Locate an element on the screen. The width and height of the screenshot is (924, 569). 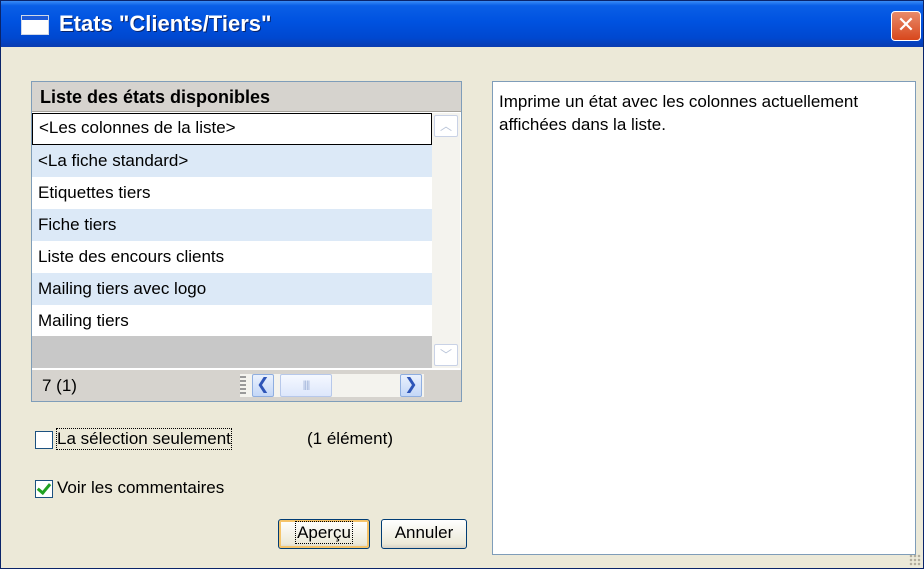
show-comments-label: Voir les commentaires is located at coordinates (140, 488).